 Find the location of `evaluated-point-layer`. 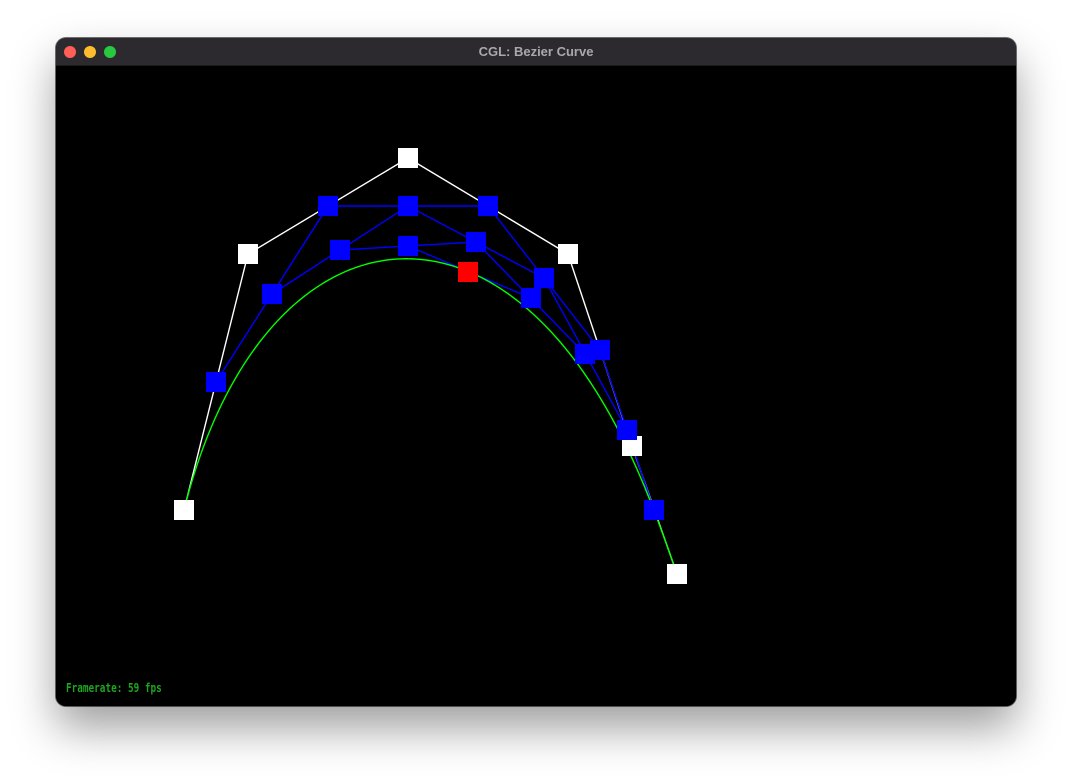

evaluated-point-layer is located at coordinates (468, 272).